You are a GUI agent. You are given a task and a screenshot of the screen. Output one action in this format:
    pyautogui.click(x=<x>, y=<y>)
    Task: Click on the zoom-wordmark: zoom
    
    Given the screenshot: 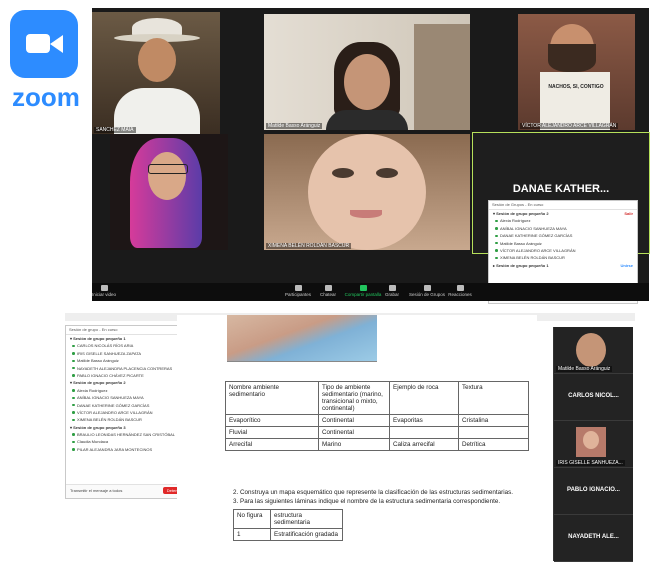 What is the action you would take?
    pyautogui.click(x=46, y=97)
    